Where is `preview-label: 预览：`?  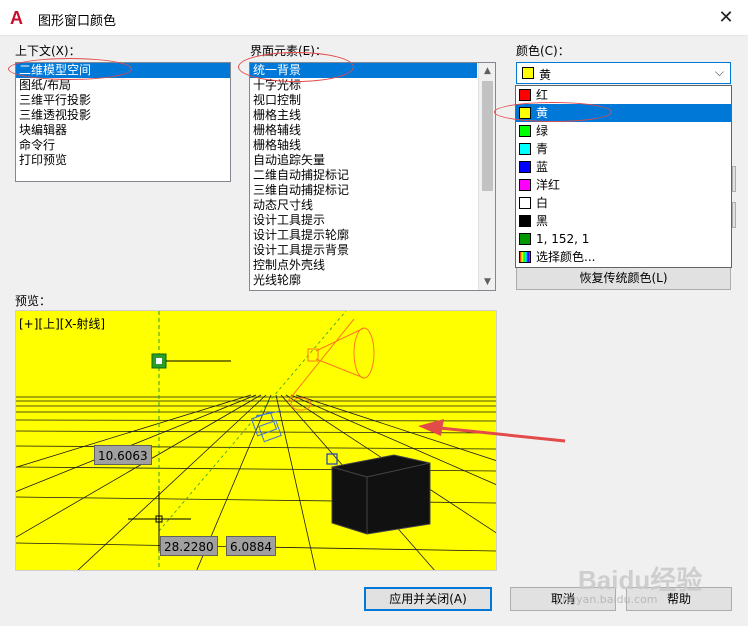
preview-label: 预览： is located at coordinates (33, 301).